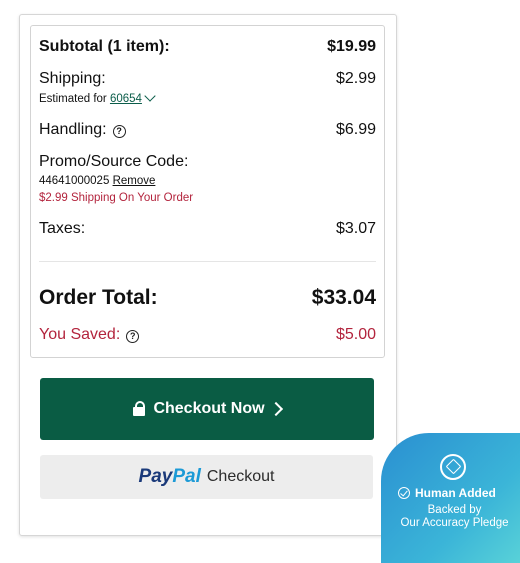 This screenshot has width=520, height=563. I want to click on paypal-logo: PayPal, so click(169, 476).